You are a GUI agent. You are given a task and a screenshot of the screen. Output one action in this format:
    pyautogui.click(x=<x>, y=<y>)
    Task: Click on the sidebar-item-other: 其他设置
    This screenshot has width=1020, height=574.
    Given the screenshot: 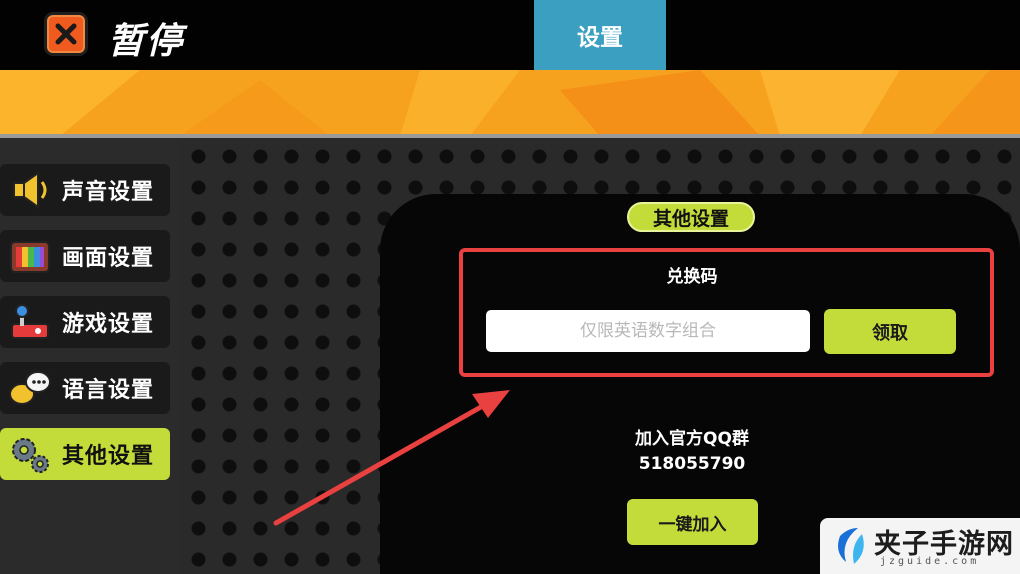 What is the action you would take?
    pyautogui.click(x=85, y=454)
    